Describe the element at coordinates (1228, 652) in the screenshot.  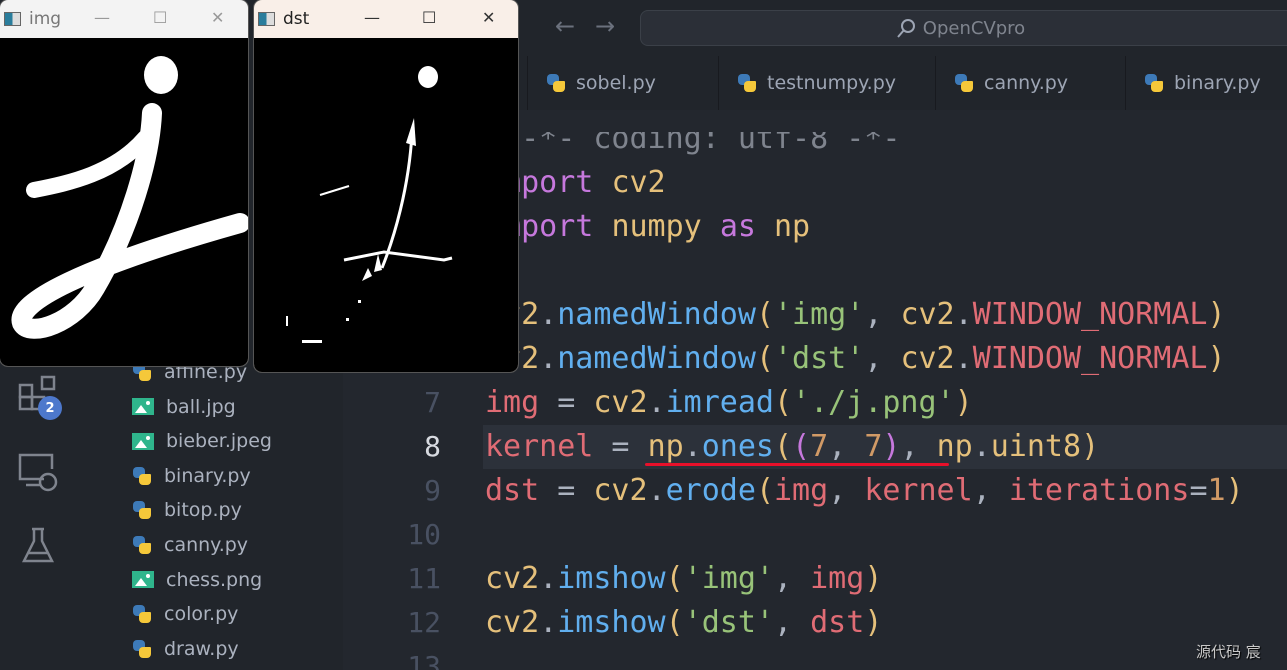
I see `watermark-text: 源代码 宸` at that location.